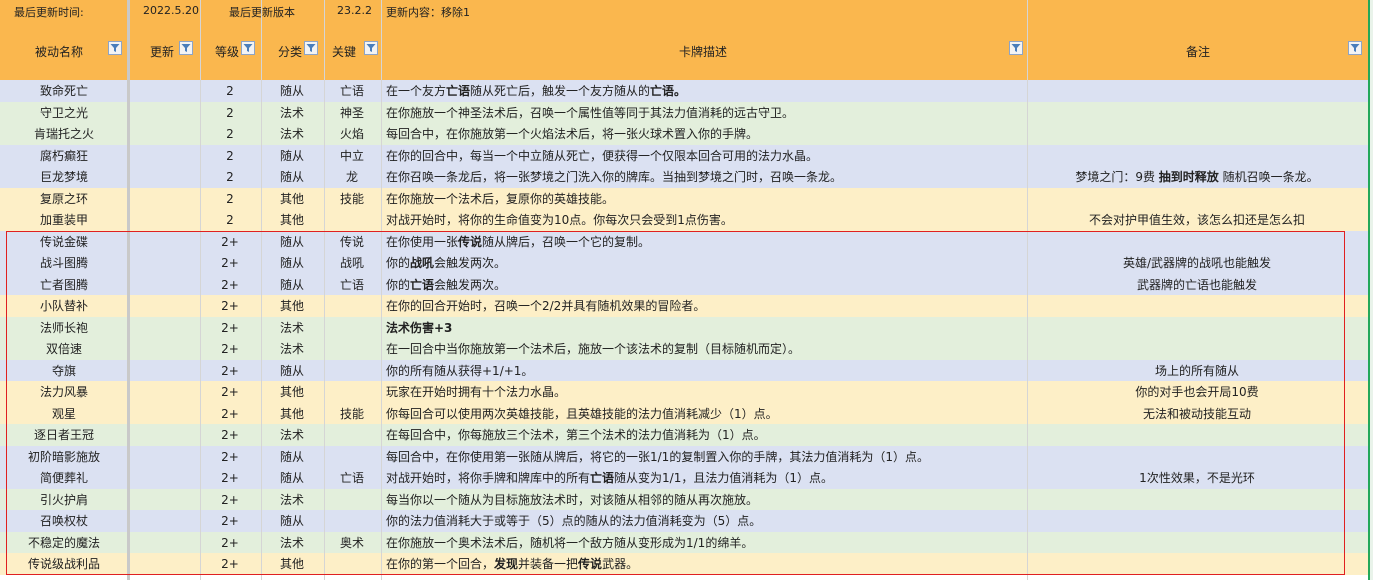 The width and height of the screenshot is (1373, 580). Describe the element at coordinates (64, 564) in the screenshot. I see `cell-name: 传说级战利品` at that location.